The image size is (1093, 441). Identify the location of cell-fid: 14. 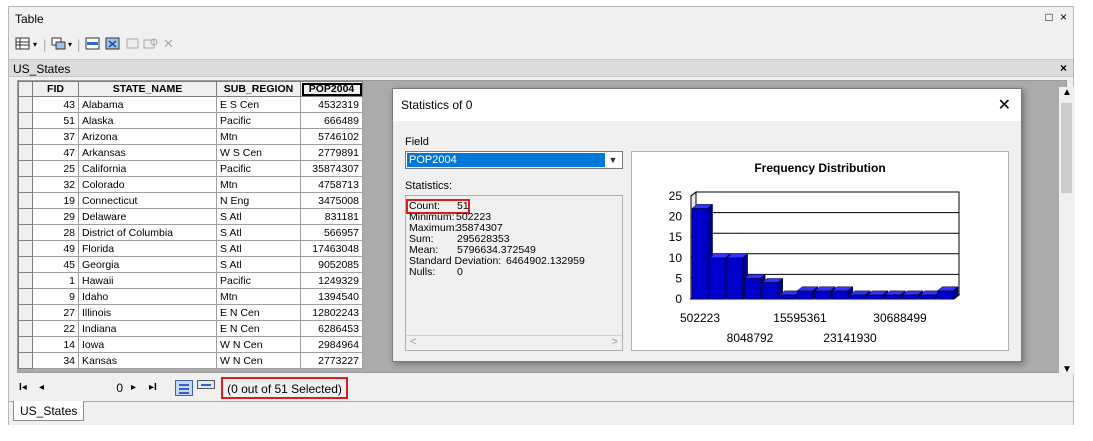
(55, 344).